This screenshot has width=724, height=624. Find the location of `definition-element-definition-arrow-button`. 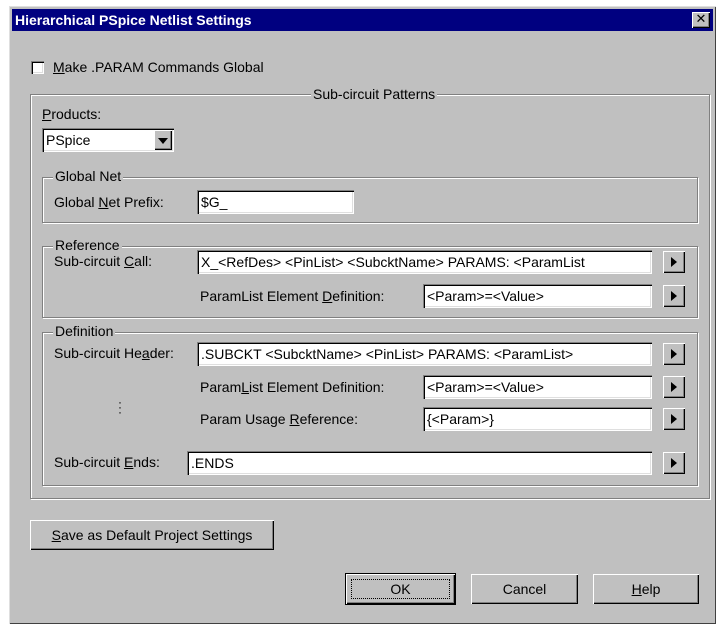

definition-element-definition-arrow-button is located at coordinates (674, 387).